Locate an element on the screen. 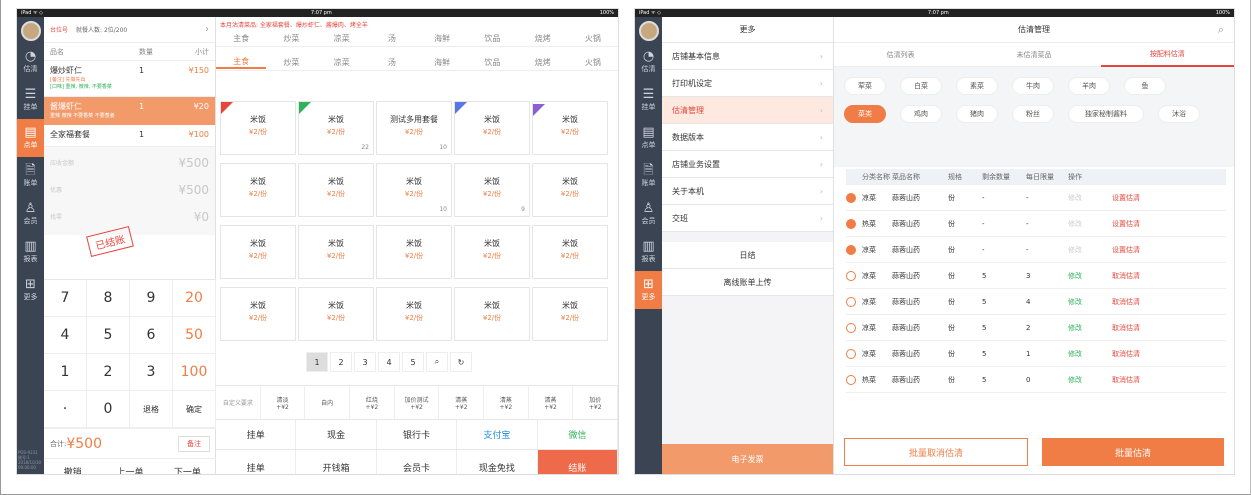  keypad-key: 1 is located at coordinates (65, 372).